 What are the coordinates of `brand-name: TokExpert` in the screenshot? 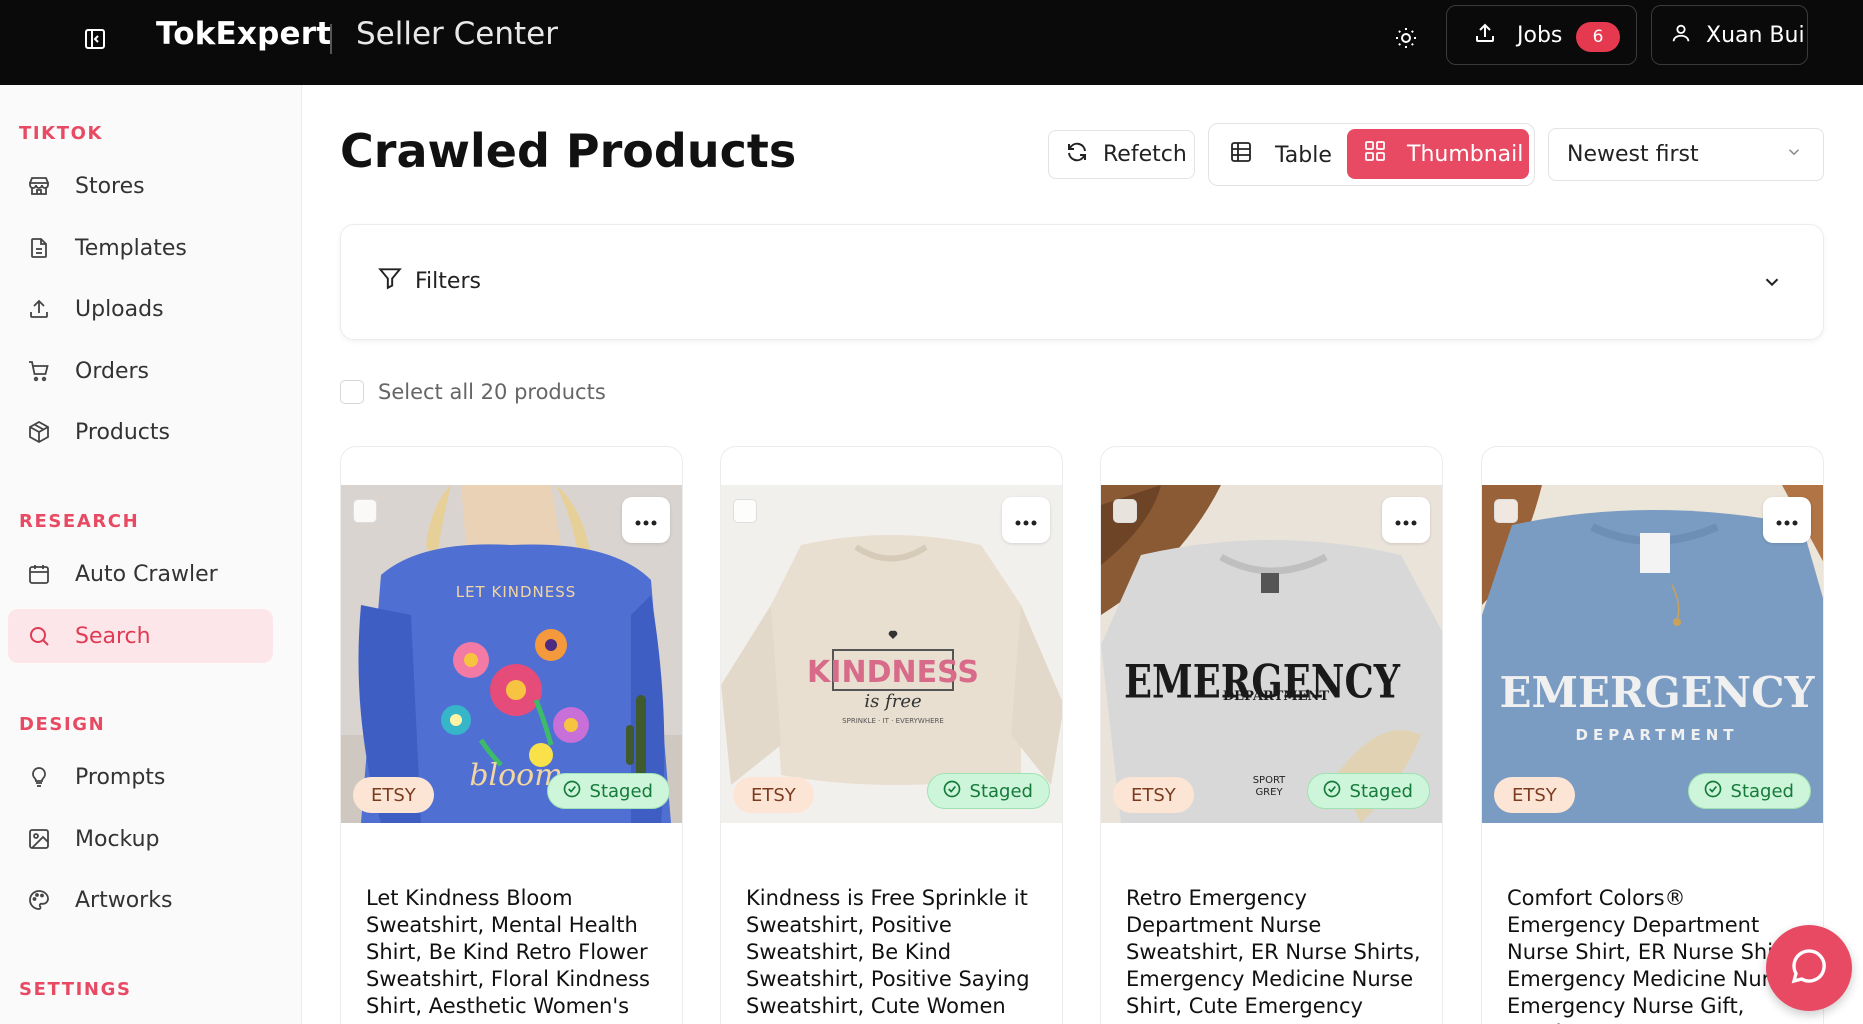 It's located at (243, 34).